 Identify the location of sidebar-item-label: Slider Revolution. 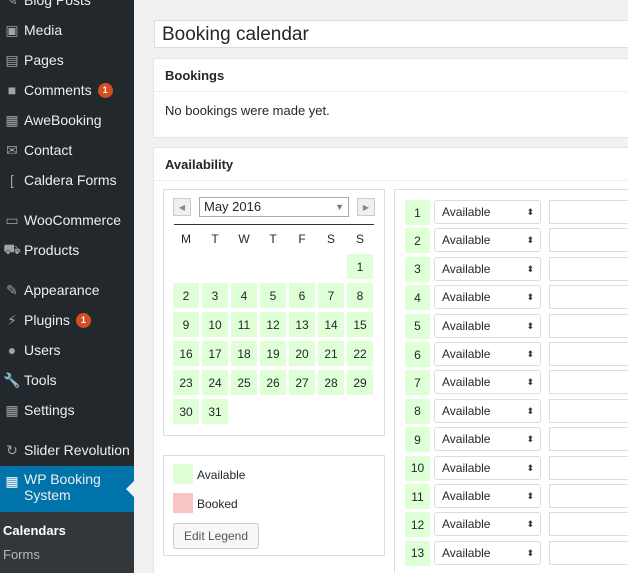
(77, 450).